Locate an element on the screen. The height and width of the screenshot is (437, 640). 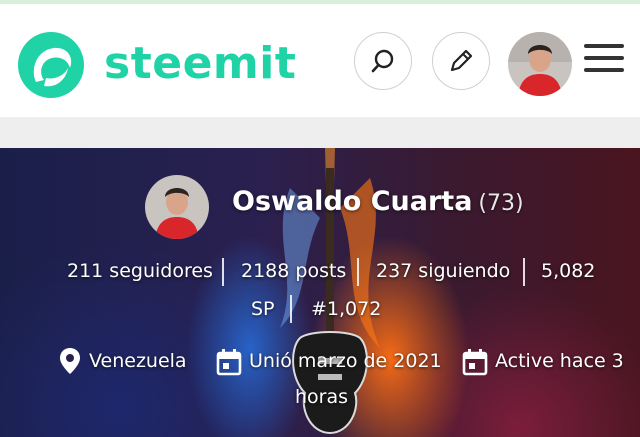
reputation-score: (73) is located at coordinates (501, 203).